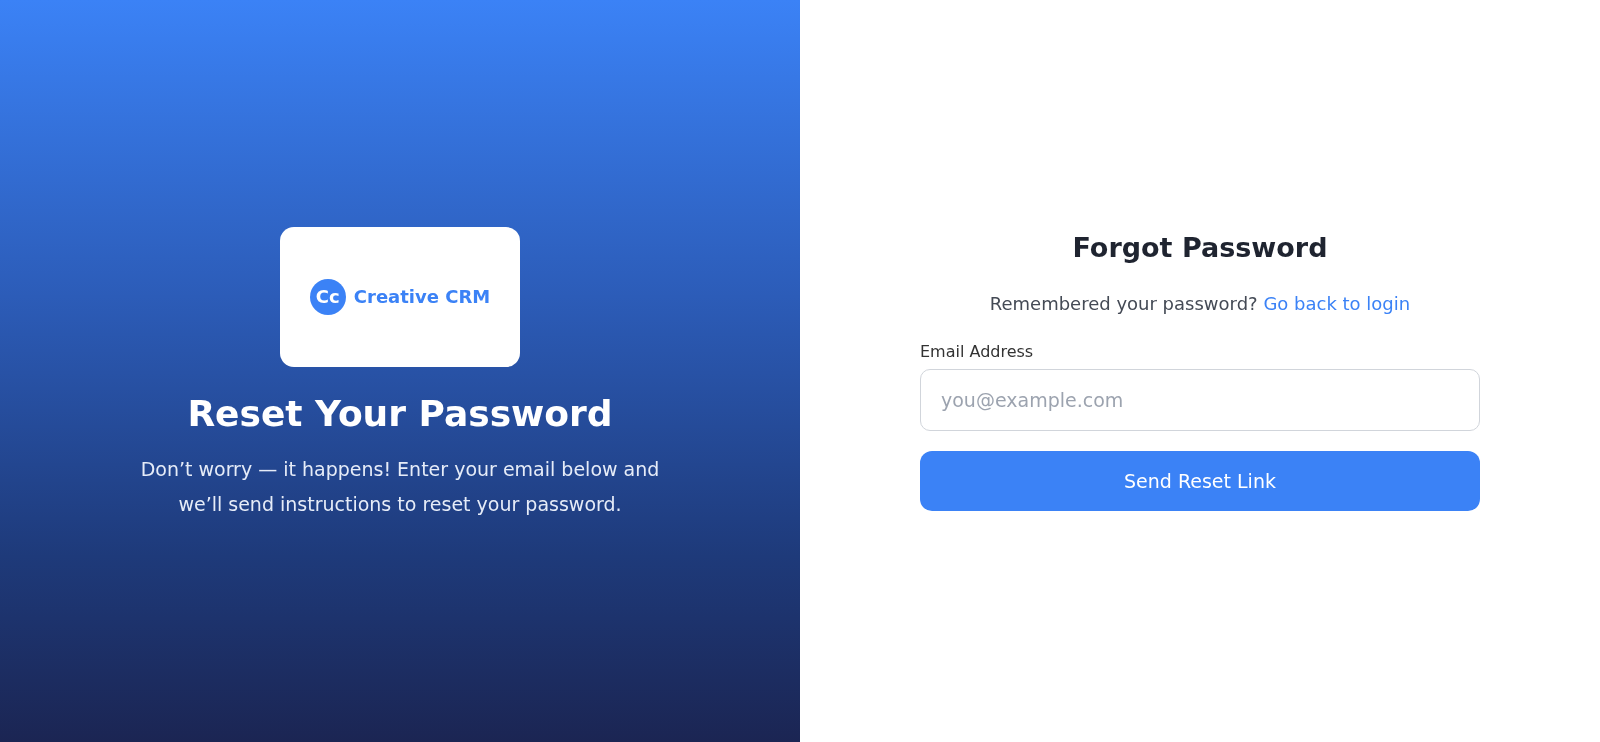 The image size is (1600, 742). Describe the element at coordinates (1200, 247) in the screenshot. I see `form-title: Forgot Password` at that location.